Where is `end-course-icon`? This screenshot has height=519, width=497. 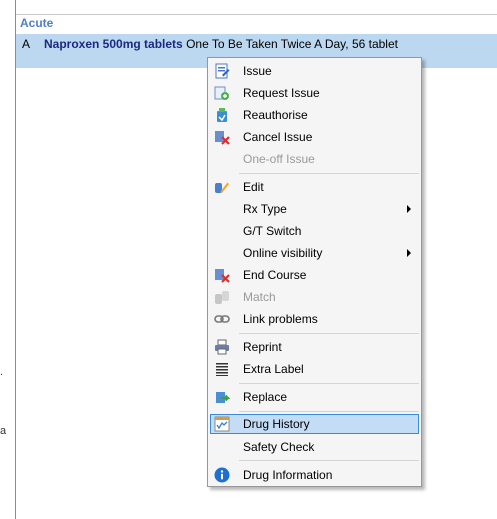 end-course-icon is located at coordinates (222, 275).